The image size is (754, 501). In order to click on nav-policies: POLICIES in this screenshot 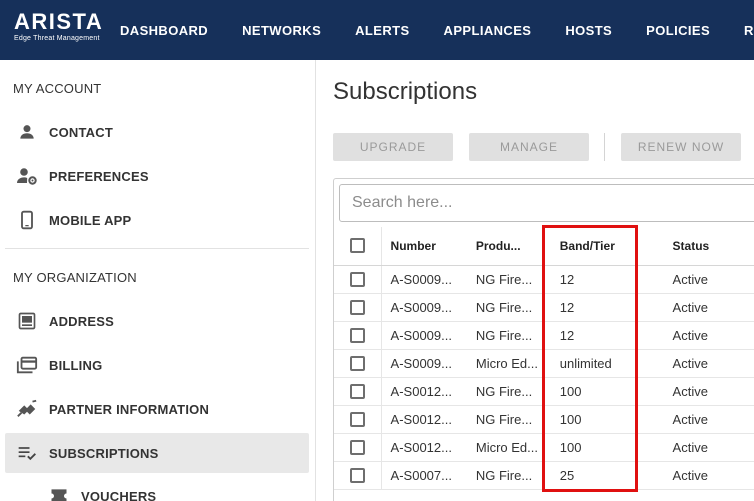, I will do `click(678, 30)`.